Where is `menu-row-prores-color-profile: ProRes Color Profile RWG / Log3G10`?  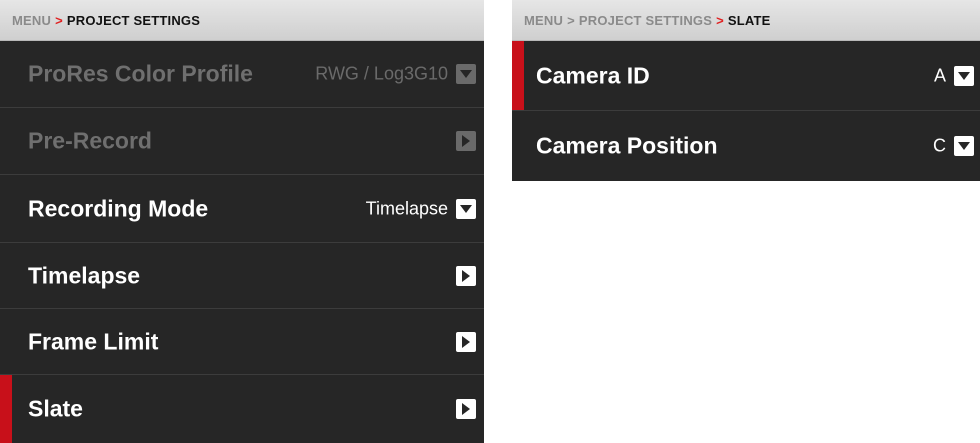 menu-row-prores-color-profile: ProRes Color Profile RWG / Log3G10 is located at coordinates (242, 74).